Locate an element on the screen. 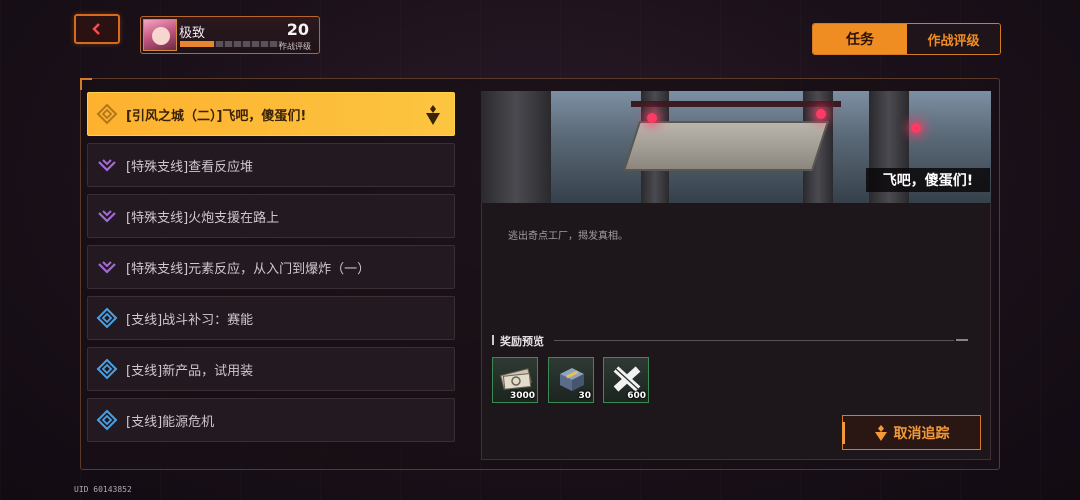  reward-quantity: 3000 is located at coordinates (522, 396).